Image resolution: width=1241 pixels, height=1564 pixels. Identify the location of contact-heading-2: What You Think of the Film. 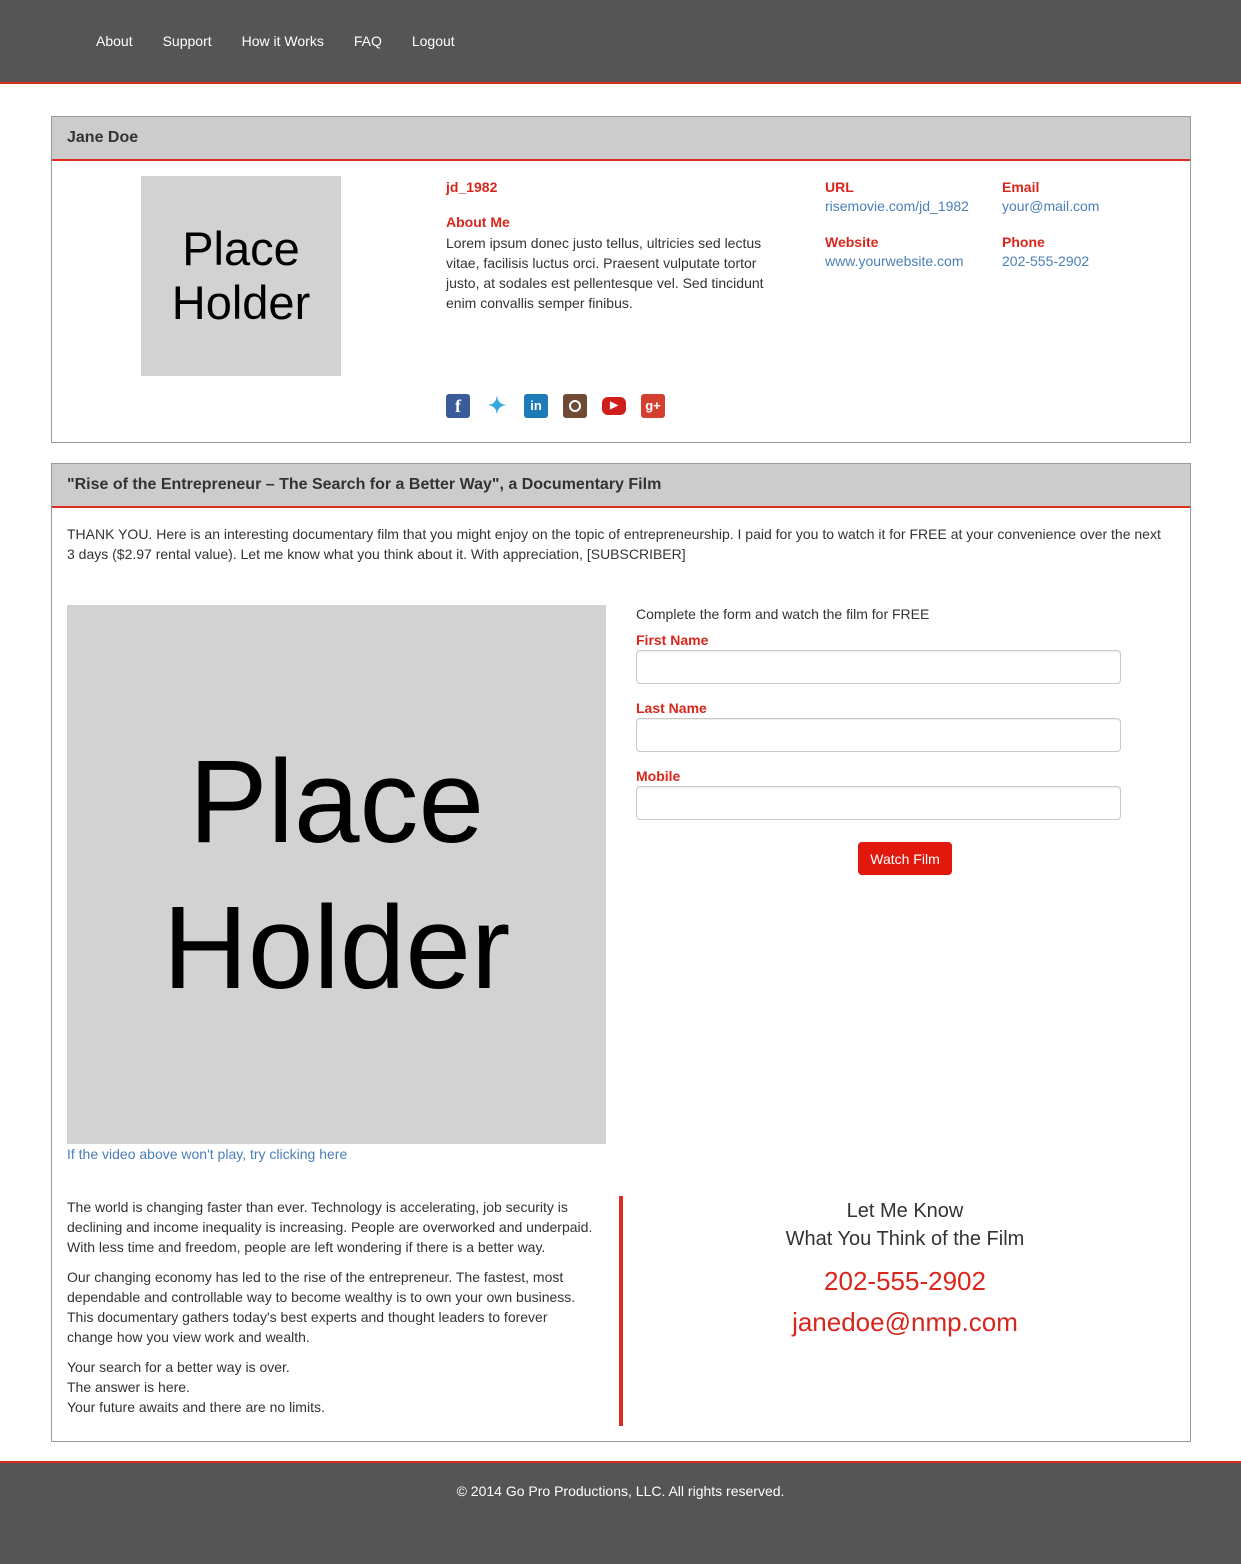
(905, 1239).